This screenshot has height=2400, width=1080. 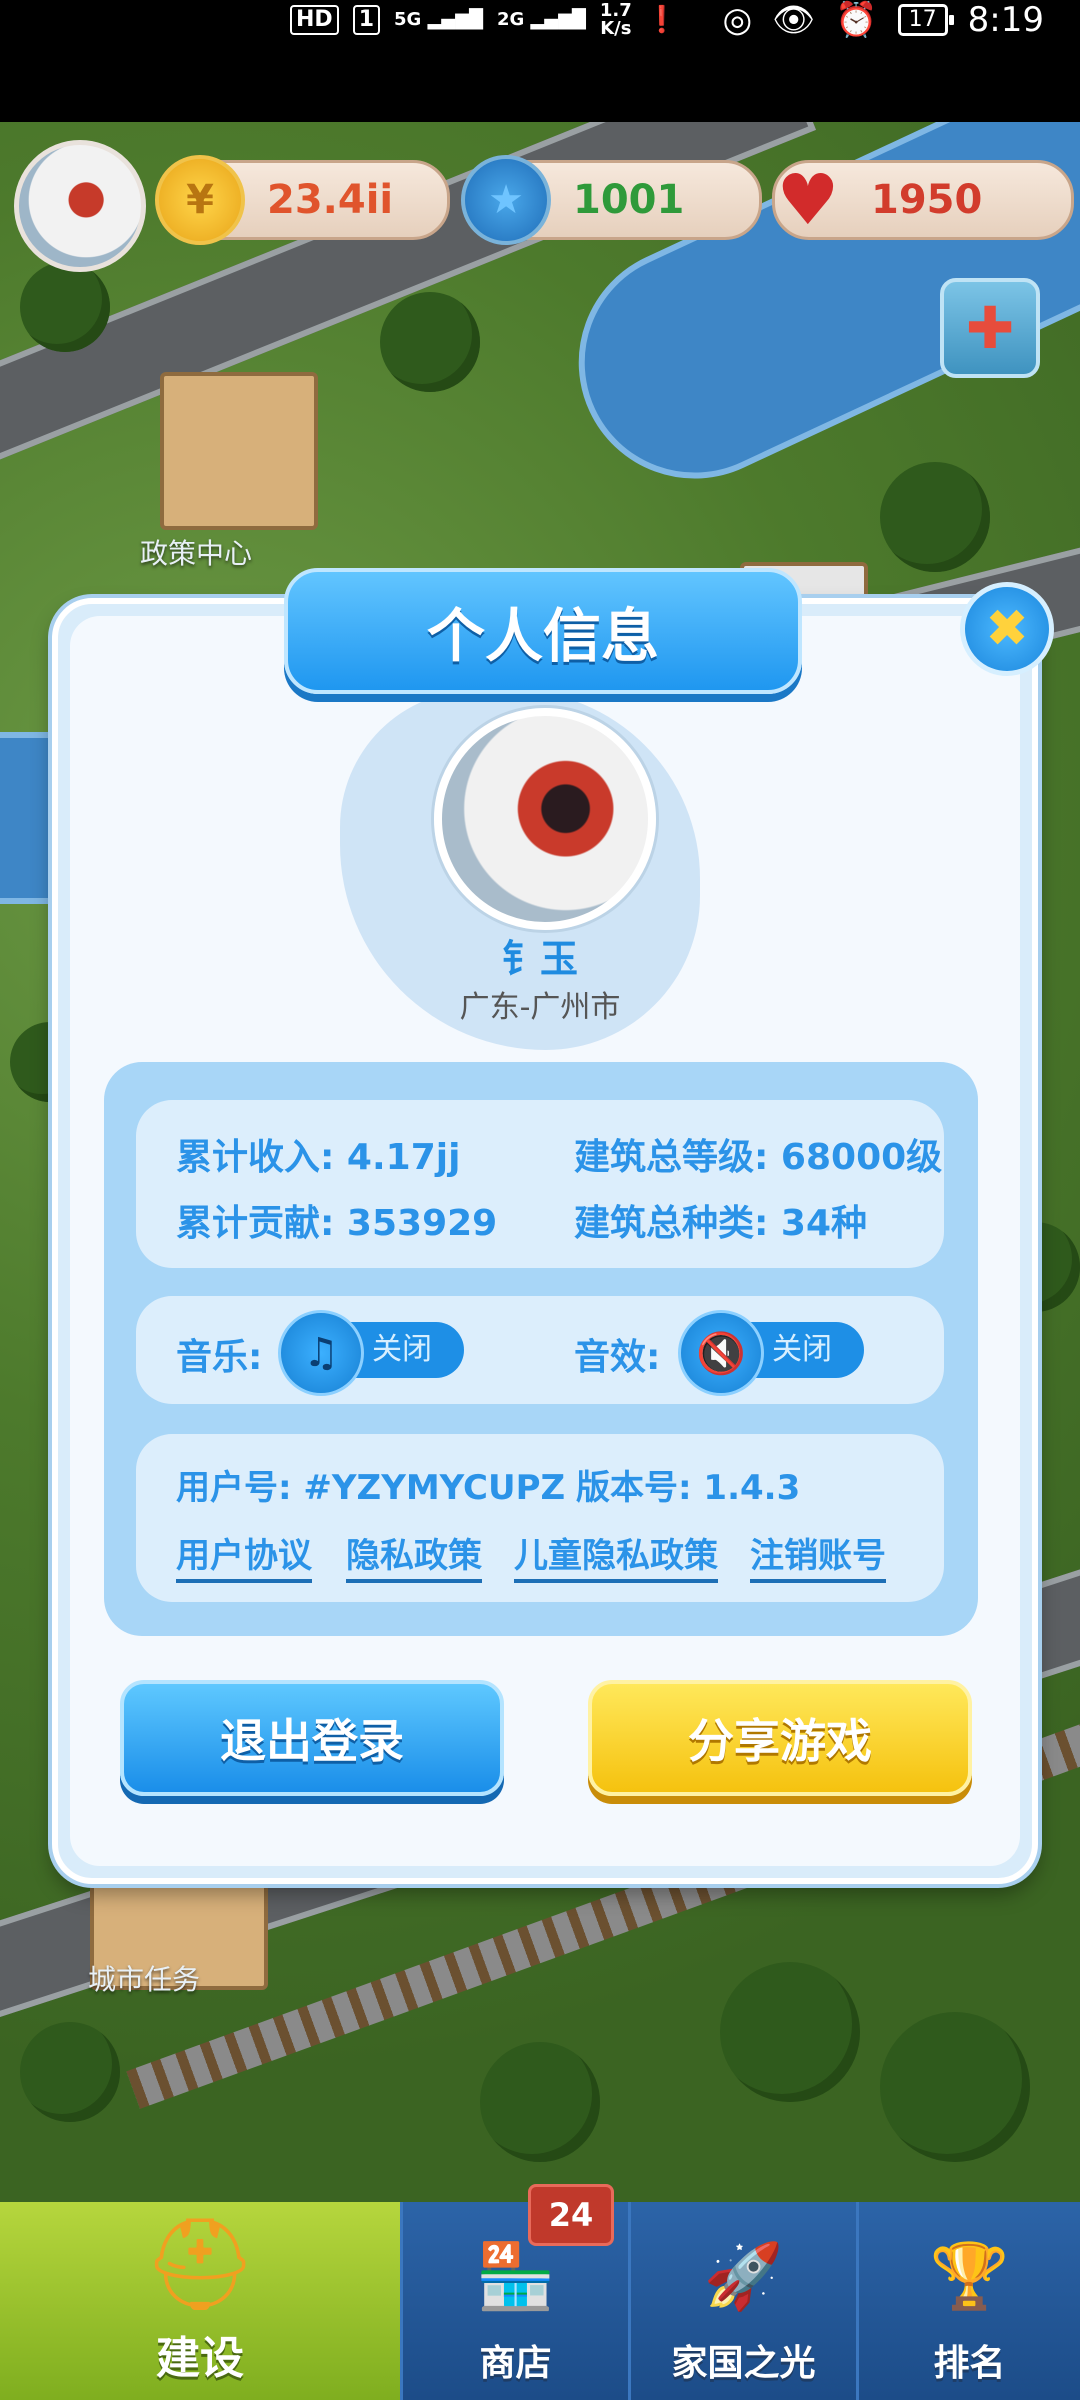 What do you see at coordinates (371, 1353) in the screenshot?
I see `music-toggle: ♫ 关闭` at bounding box center [371, 1353].